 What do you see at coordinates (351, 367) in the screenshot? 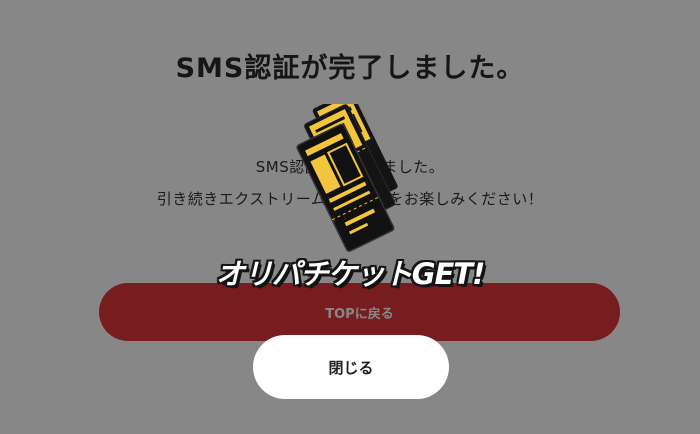
I see `close-button: 閉じる` at bounding box center [351, 367].